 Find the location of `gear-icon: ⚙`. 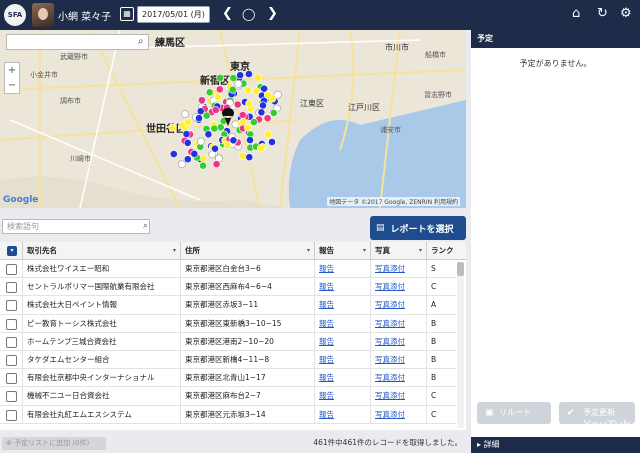

gear-icon: ⚙ is located at coordinates (626, 14).